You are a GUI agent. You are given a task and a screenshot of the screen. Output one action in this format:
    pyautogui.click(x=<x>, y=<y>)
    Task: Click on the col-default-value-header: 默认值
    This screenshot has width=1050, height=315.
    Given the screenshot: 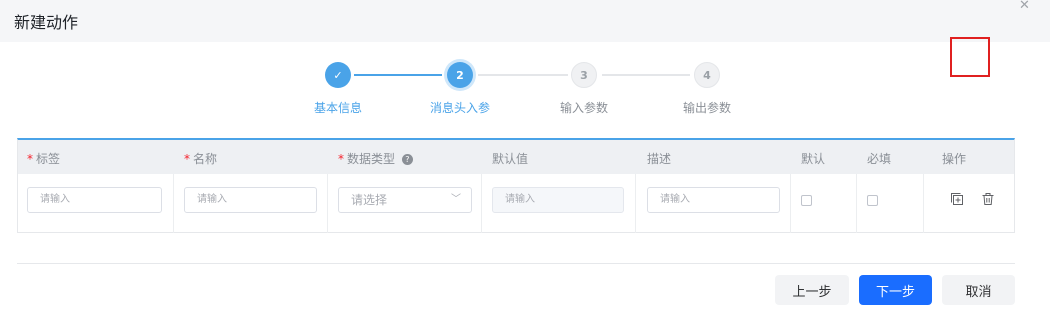 What is the action you would take?
    pyautogui.click(x=510, y=159)
    